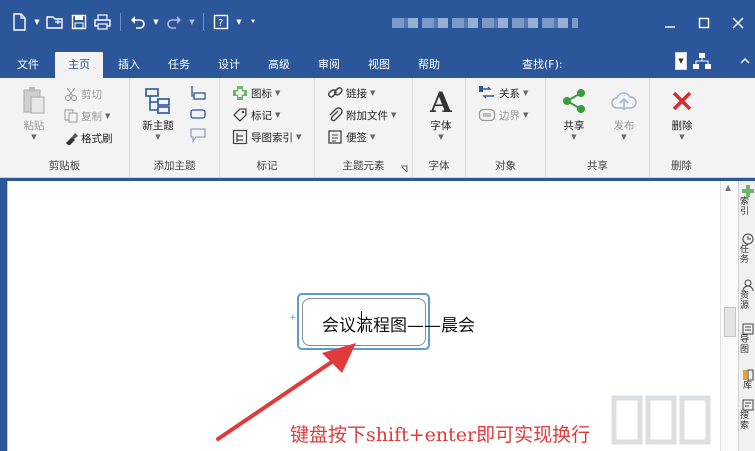  I want to click on paste-label: 粘贴, so click(34, 126).